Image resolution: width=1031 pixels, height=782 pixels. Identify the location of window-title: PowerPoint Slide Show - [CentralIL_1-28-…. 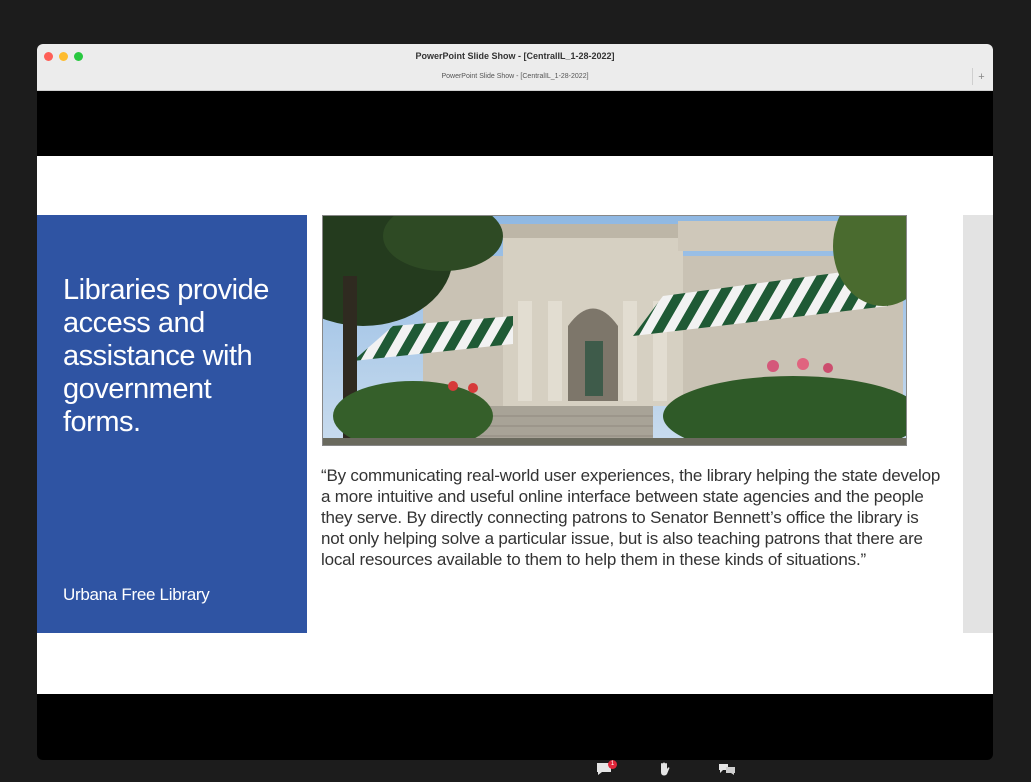
(515, 56).